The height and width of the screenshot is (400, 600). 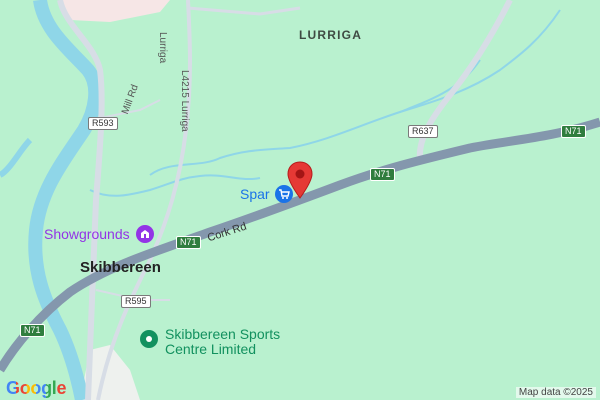 I want to click on poi-label-spar: Spar, so click(x=255, y=194).